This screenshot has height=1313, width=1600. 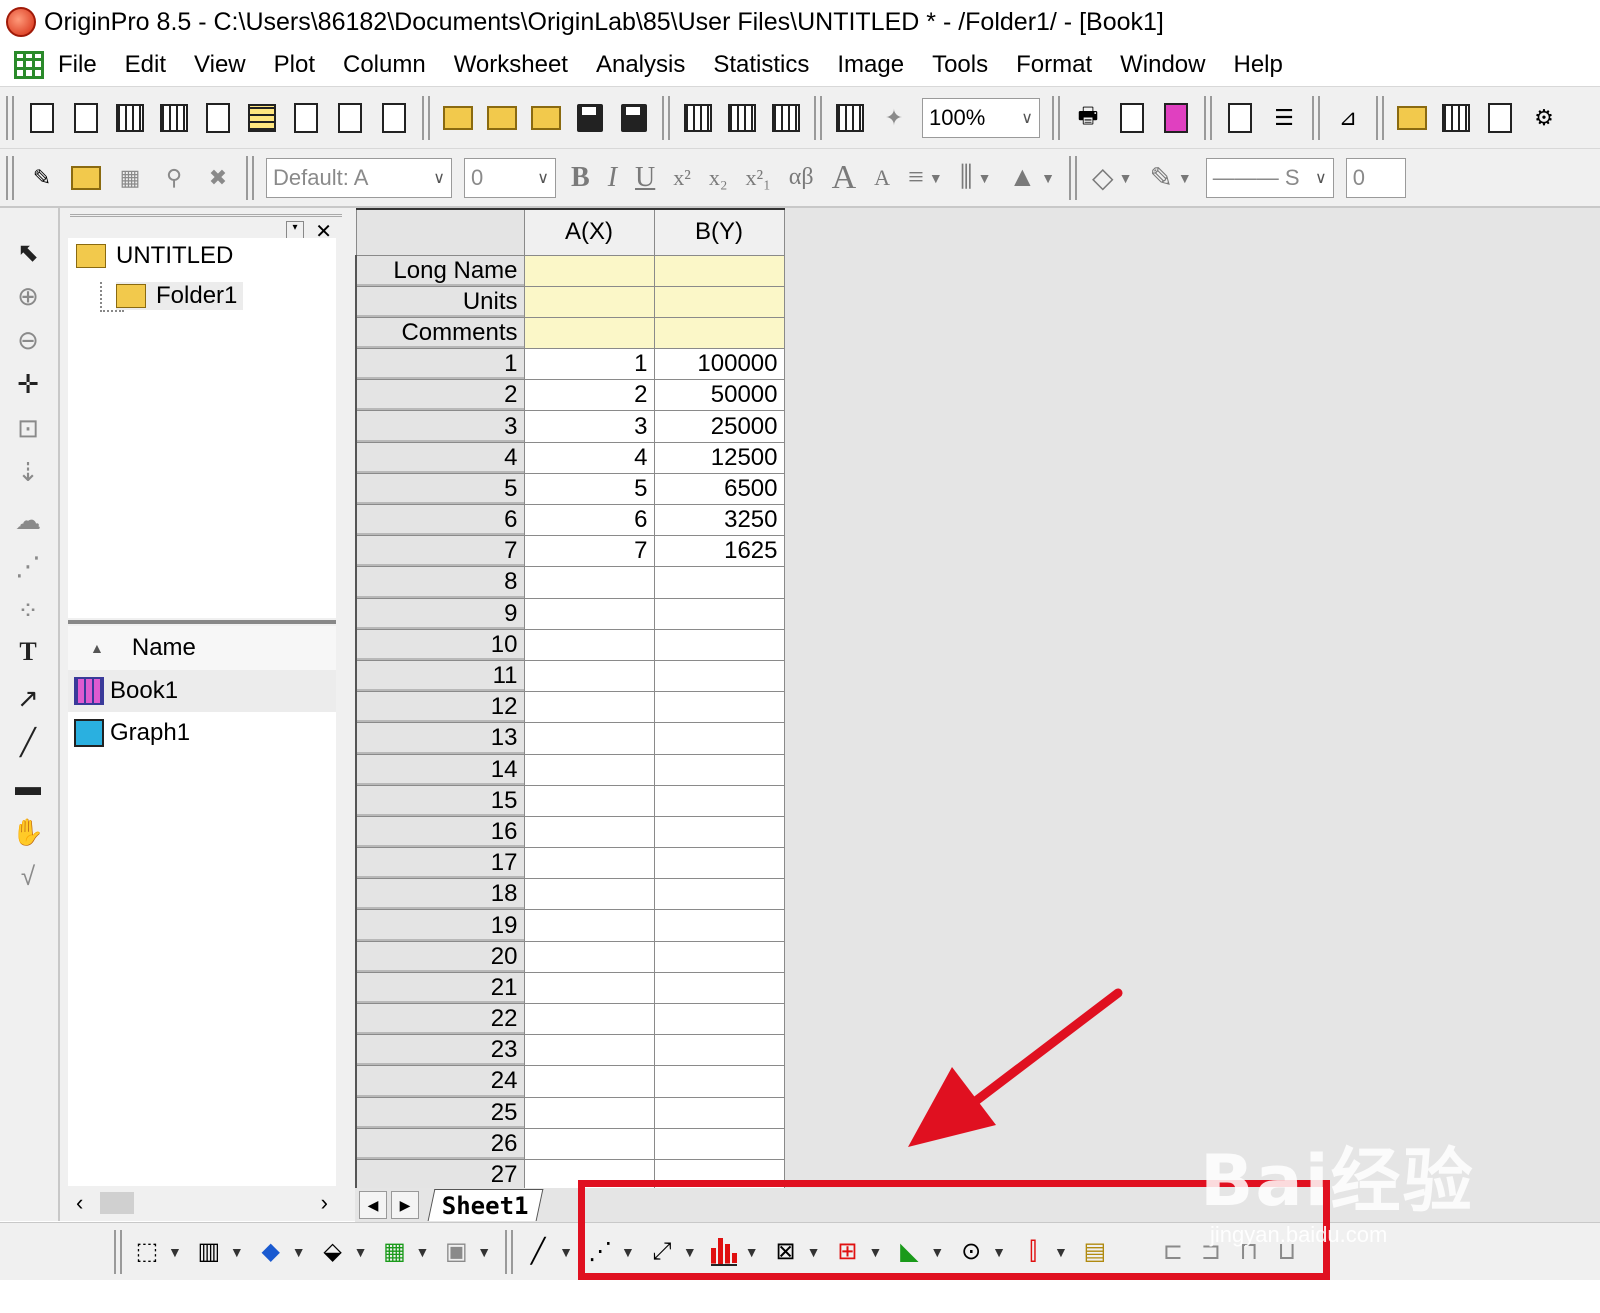 I want to click on list-item: Book1, so click(x=202, y=691).